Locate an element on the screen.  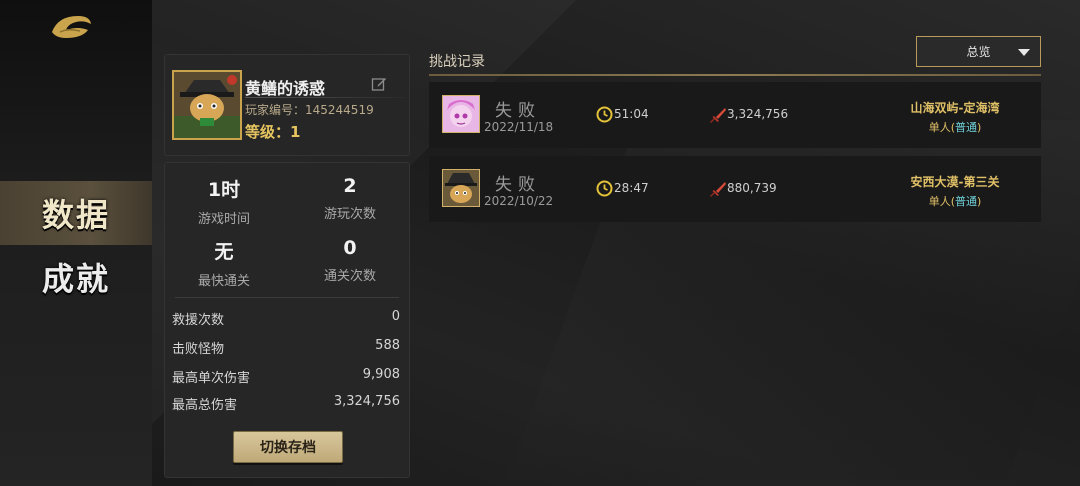
detail-value: 3,324,756 is located at coordinates (366, 401).